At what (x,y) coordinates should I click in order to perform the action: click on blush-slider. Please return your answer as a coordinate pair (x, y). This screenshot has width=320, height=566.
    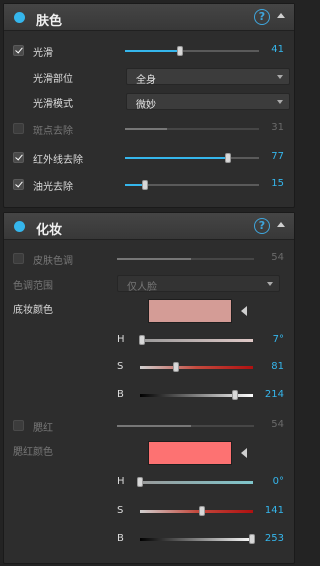
    Looking at the image, I should click on (185, 426).